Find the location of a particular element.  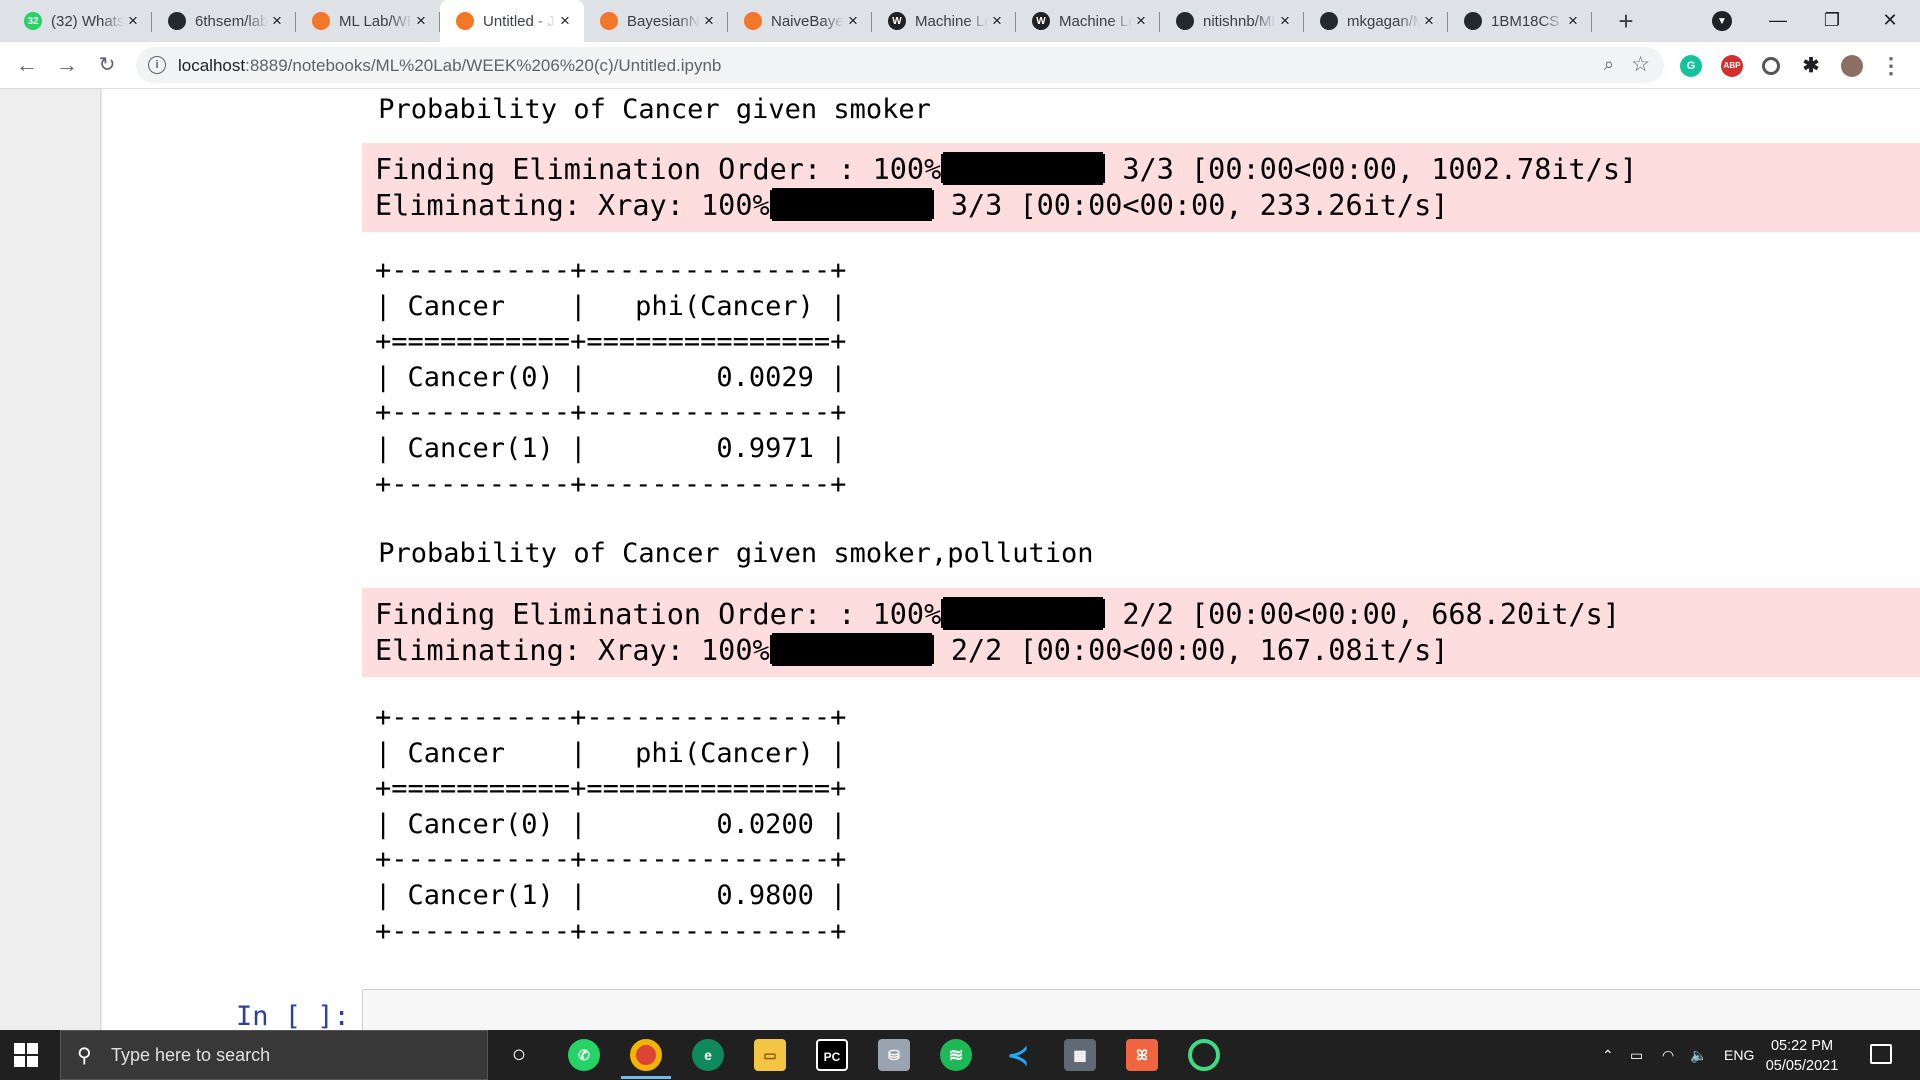

zoom-icon: ⌕ is located at coordinates (1609, 64).